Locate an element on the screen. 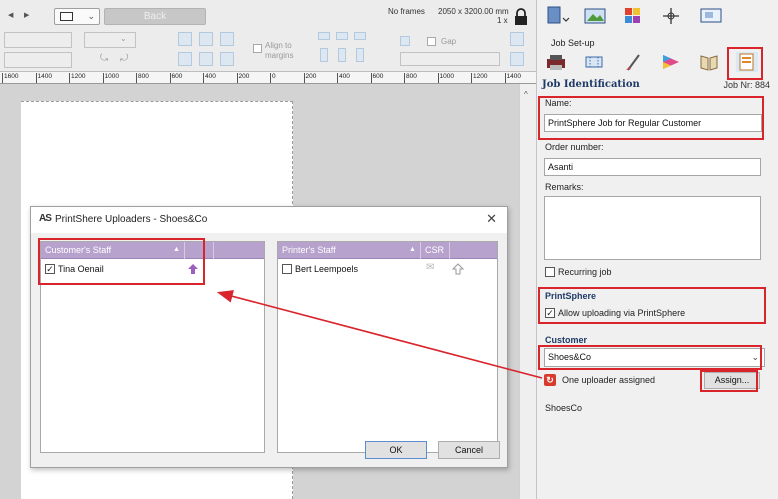 Image resolution: width=778 pixels, height=499 pixels. csr-envelope-icon: ✉ is located at coordinates (430, 267).